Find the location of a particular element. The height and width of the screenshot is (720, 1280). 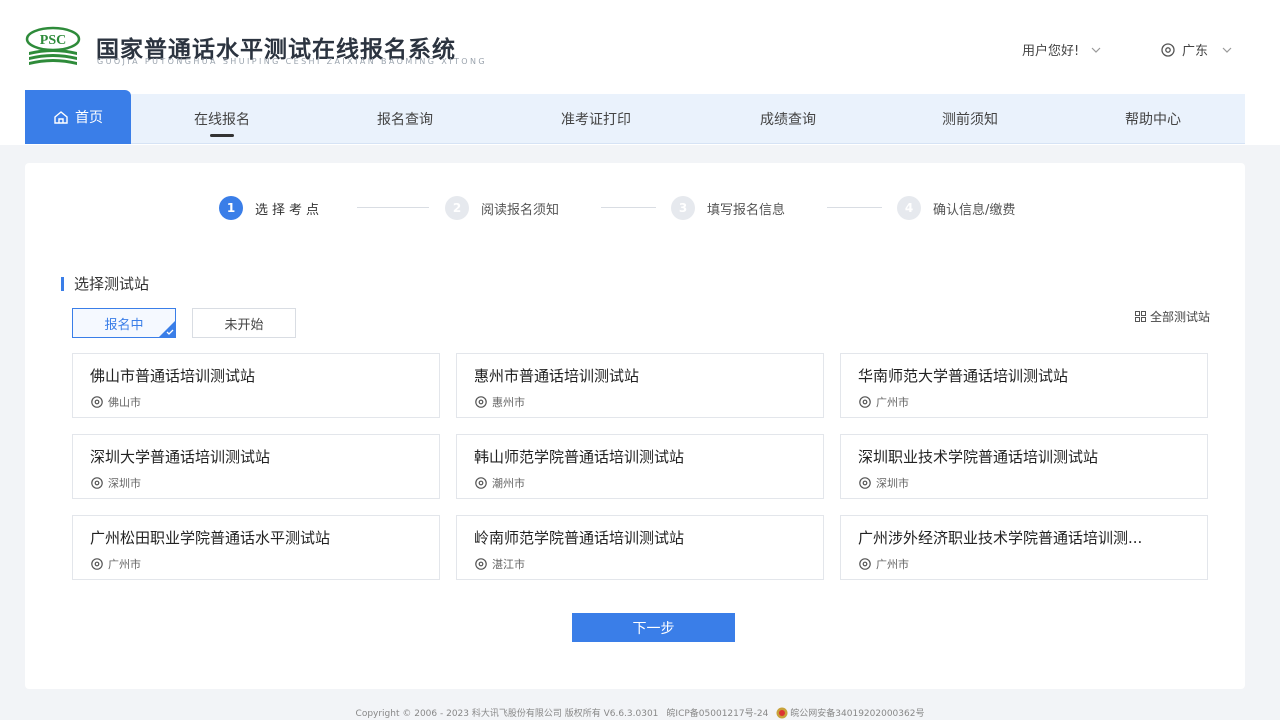

step-read-notice: 2 阅读报名须知 is located at coordinates (502, 208).